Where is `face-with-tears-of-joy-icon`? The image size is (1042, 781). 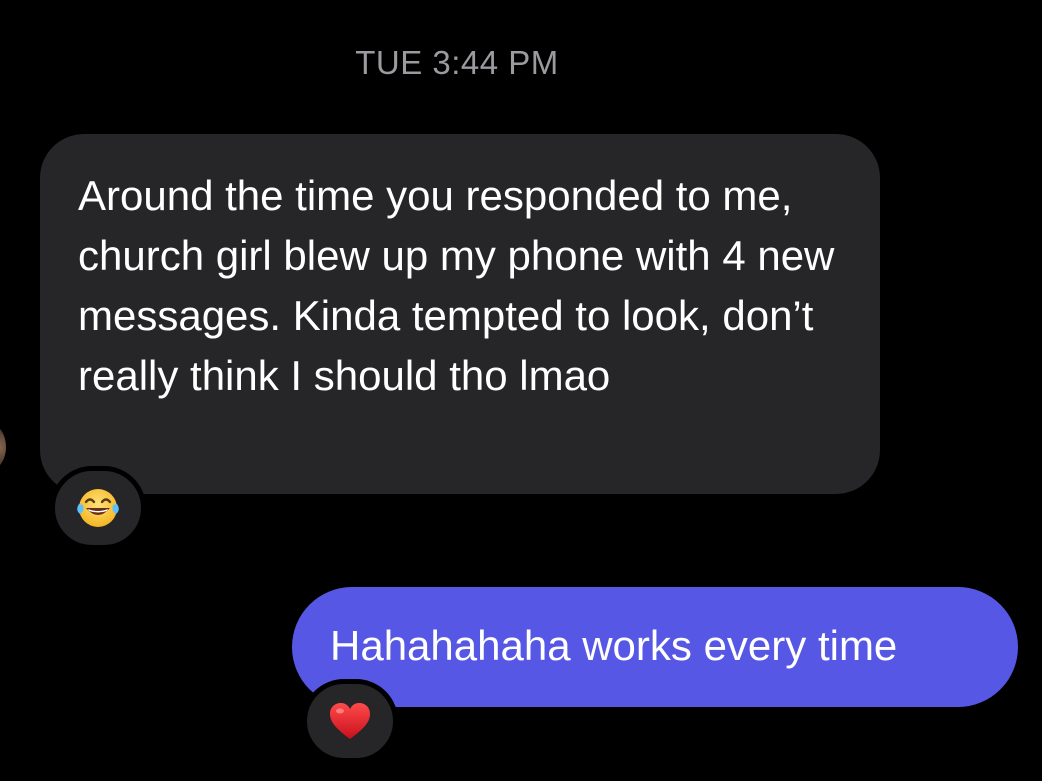
face-with-tears-of-joy-icon is located at coordinates (98, 508).